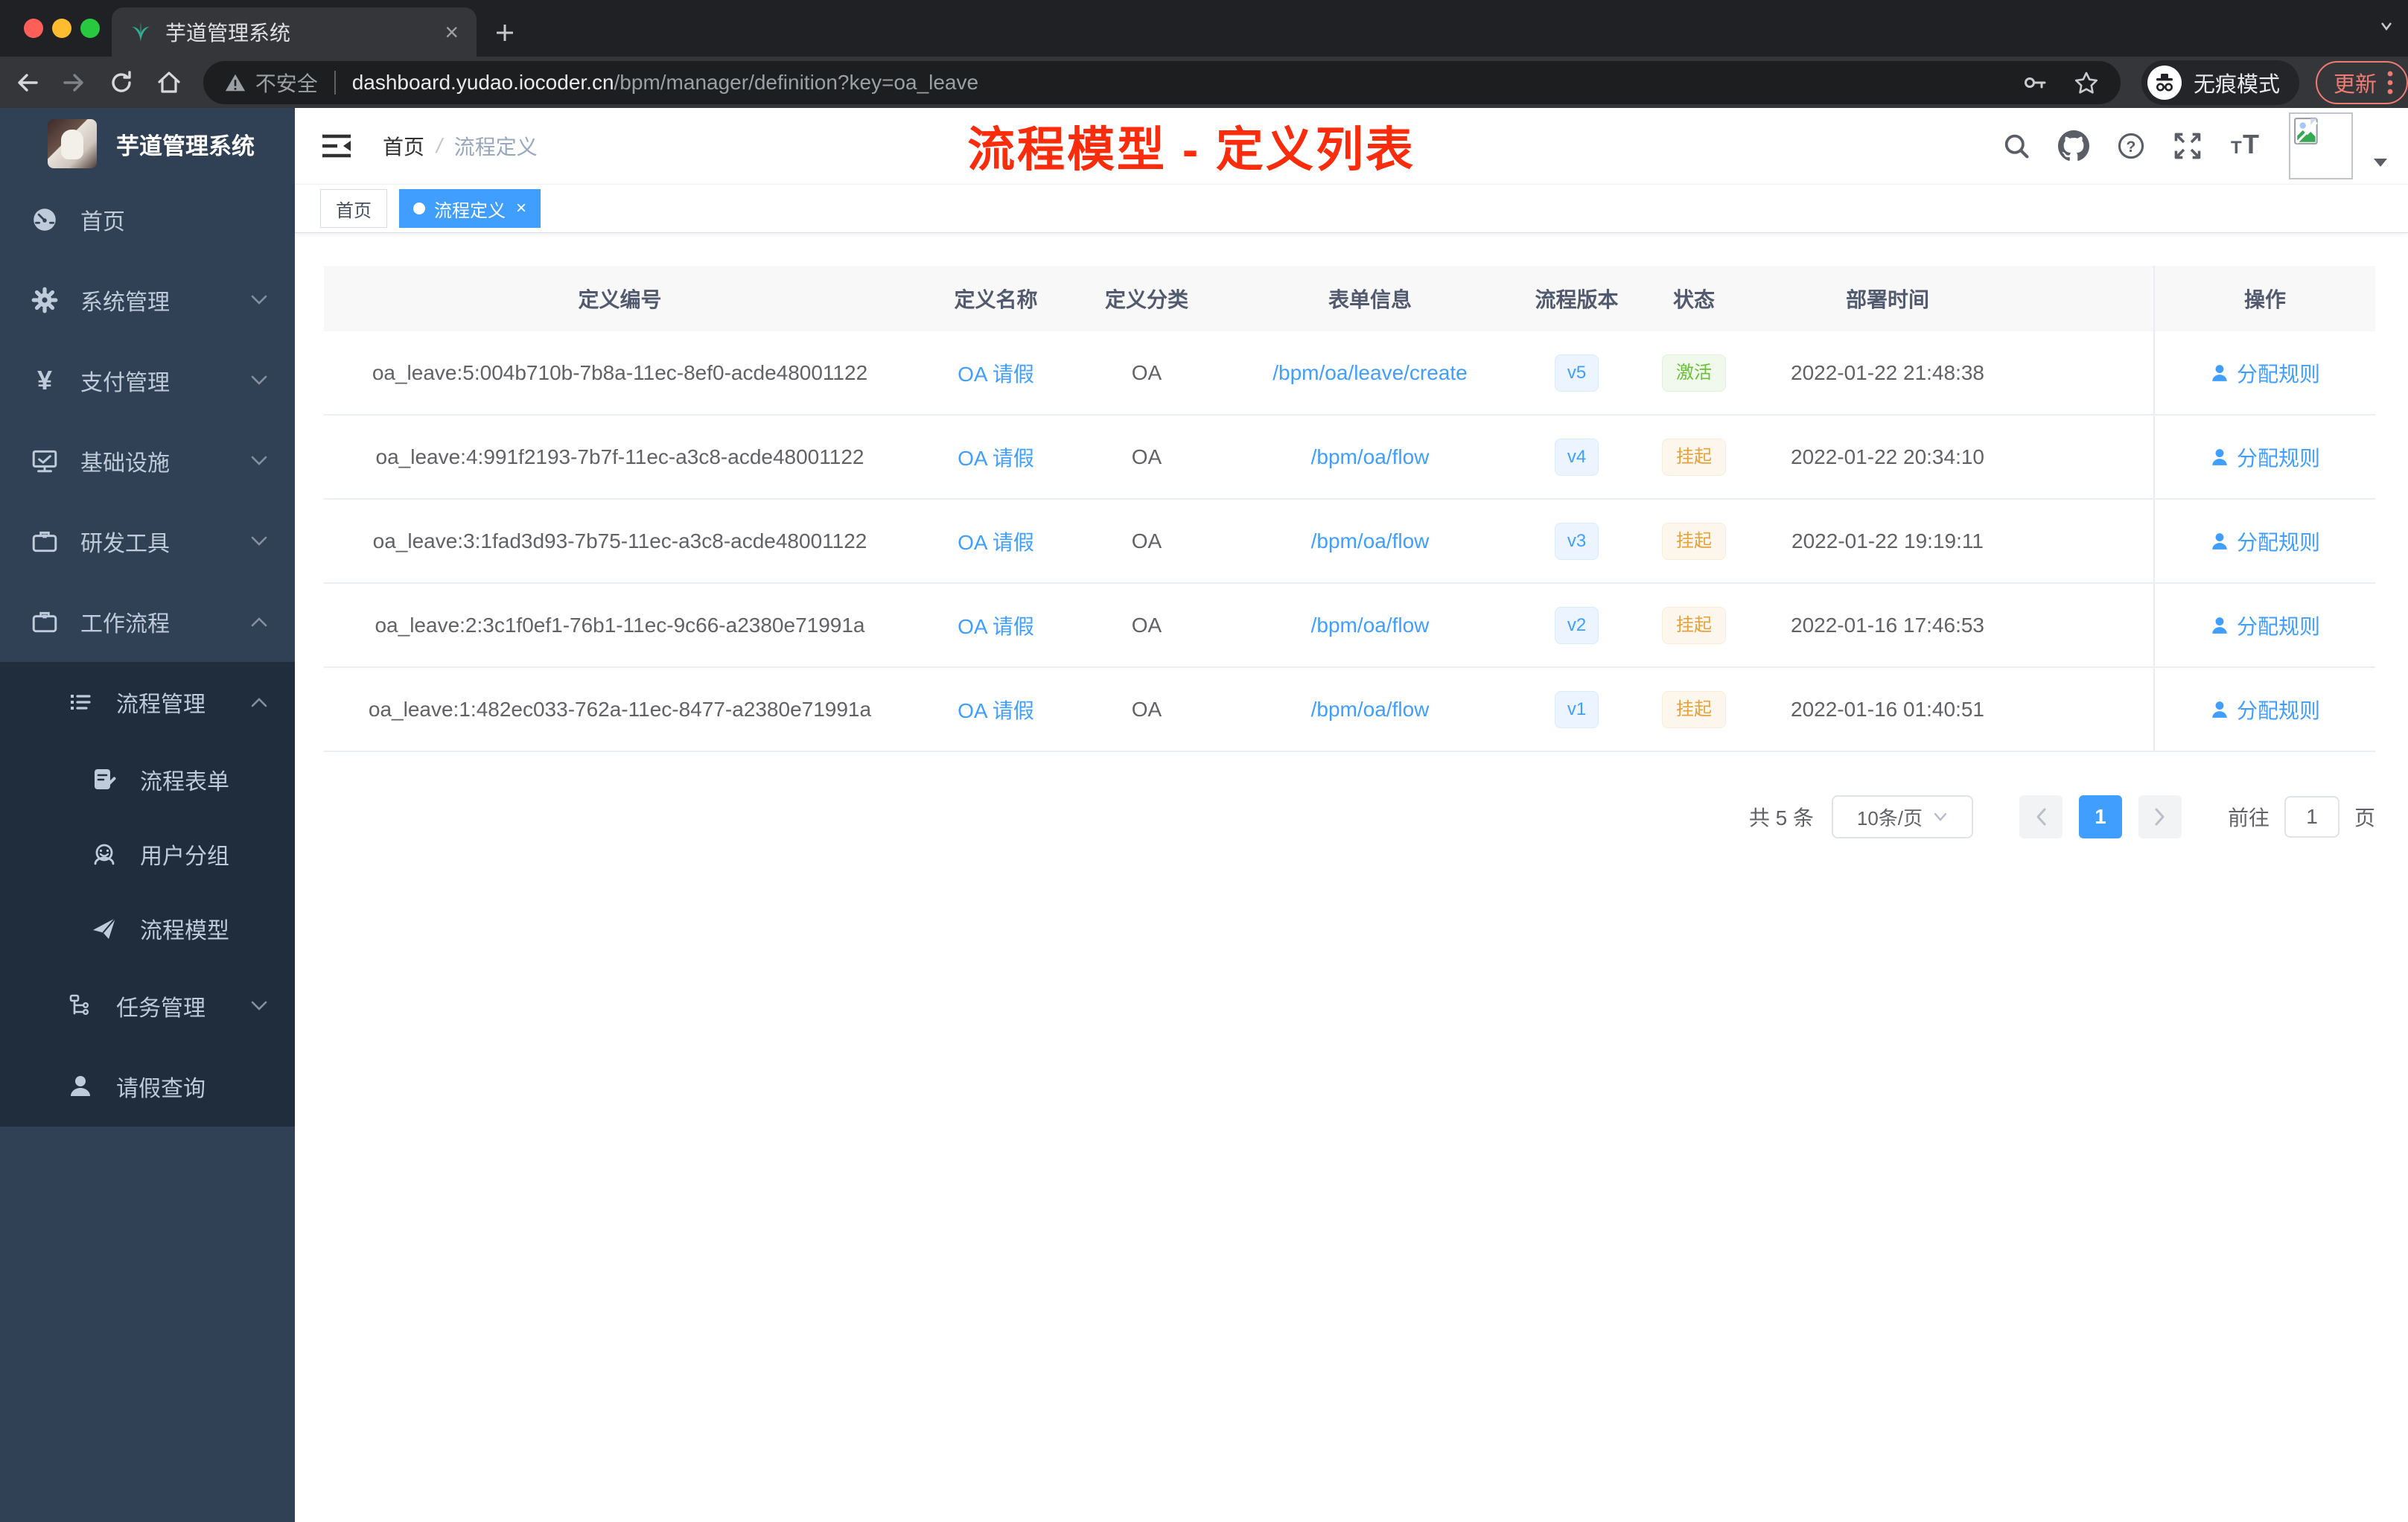 This screenshot has height=1522, width=2408. I want to click on tag-process-definition: 流程定义 ×, so click(470, 208).